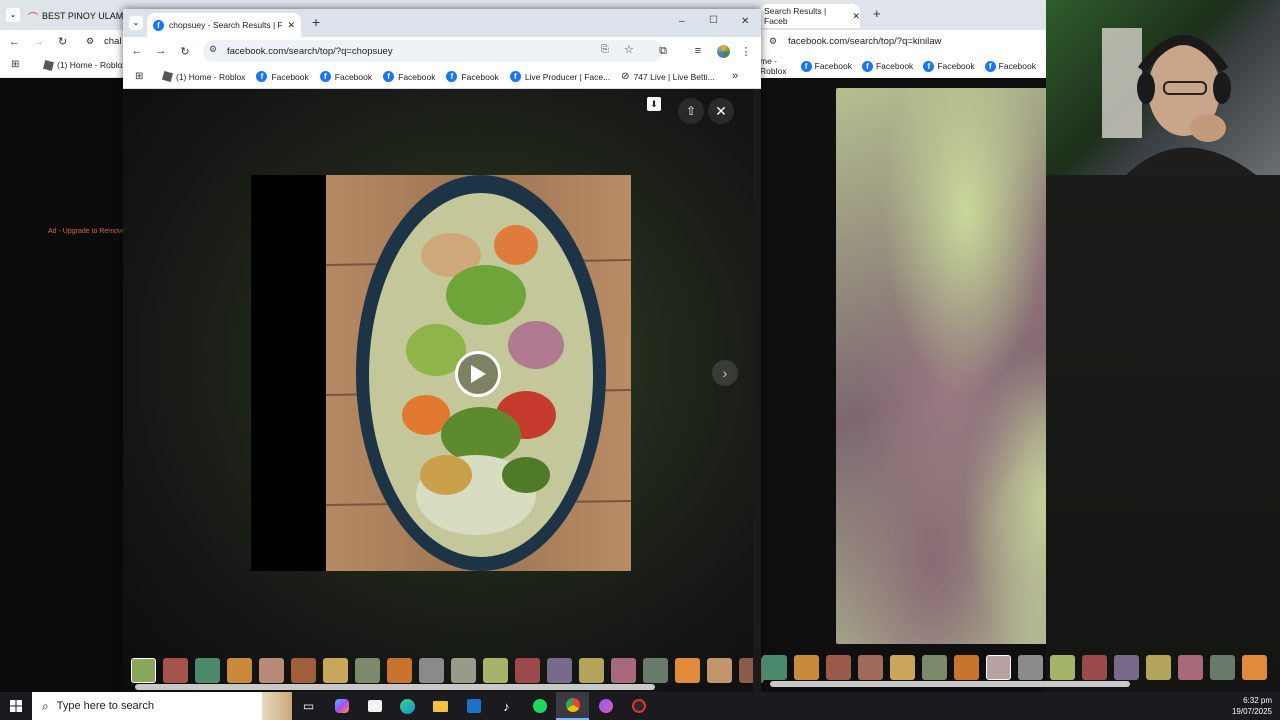  Describe the element at coordinates (224, 25) in the screenshot. I see `tab-chopsuey: f chopsuey - Search Results | Fac ✕` at that location.